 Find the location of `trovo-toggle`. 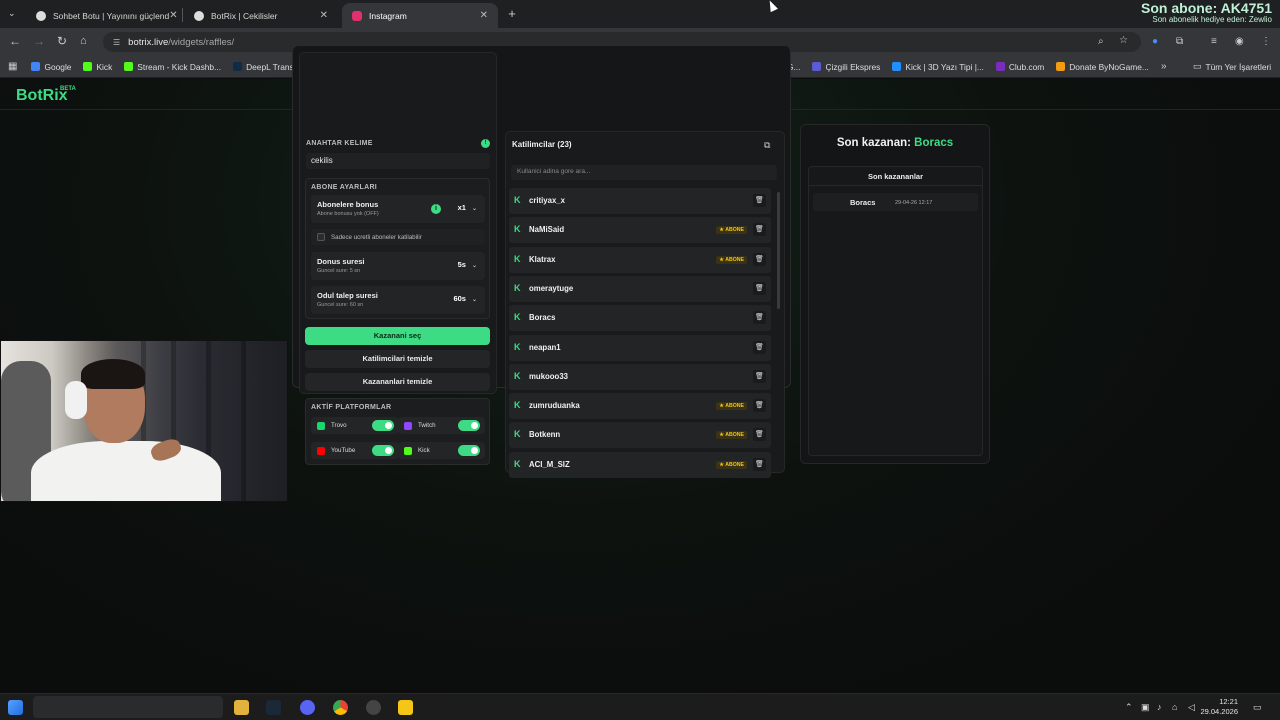

trovo-toggle is located at coordinates (383, 425).